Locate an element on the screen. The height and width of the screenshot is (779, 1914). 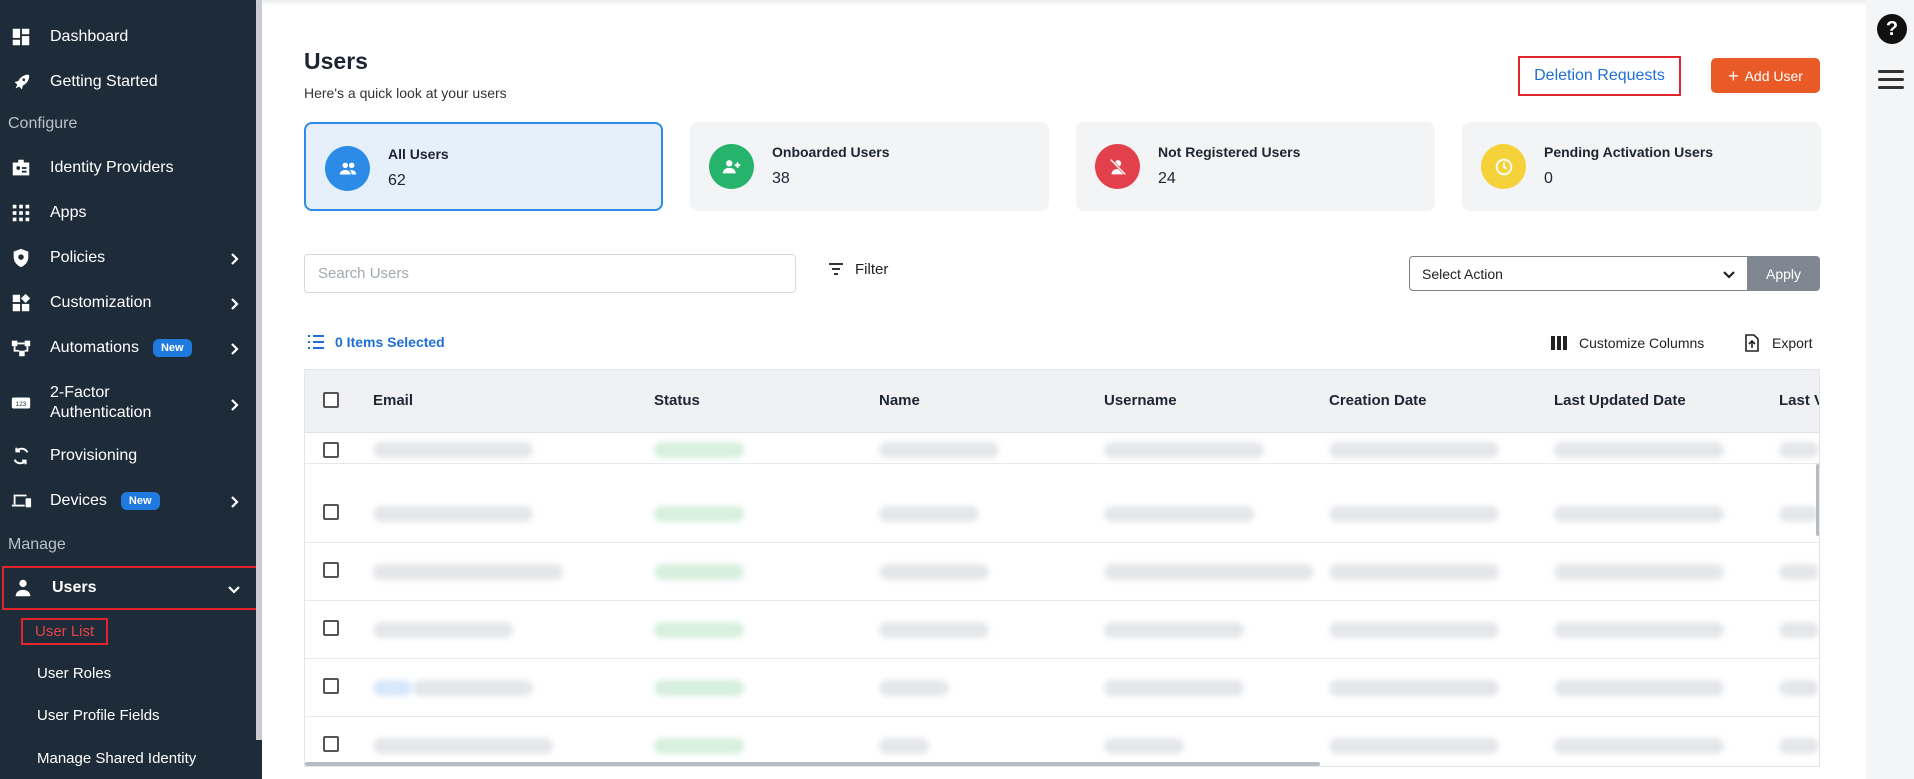
search-input is located at coordinates (550, 273).